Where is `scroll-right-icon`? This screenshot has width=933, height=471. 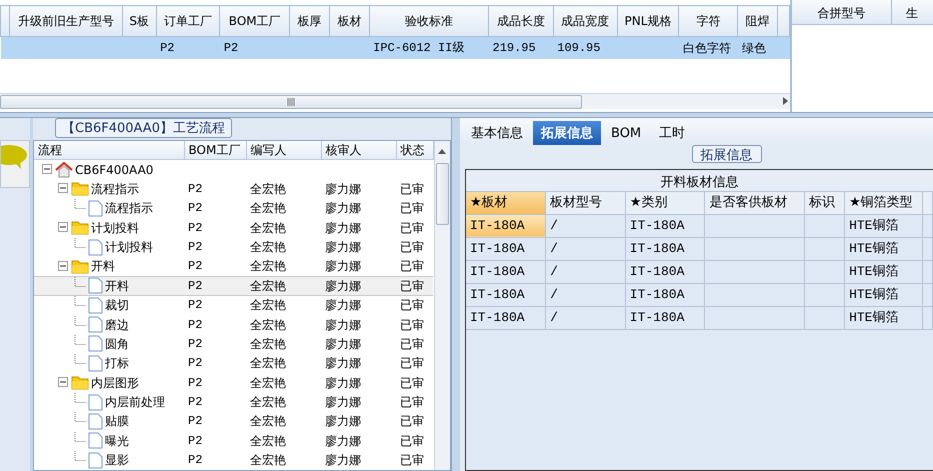 scroll-right-icon is located at coordinates (785, 101).